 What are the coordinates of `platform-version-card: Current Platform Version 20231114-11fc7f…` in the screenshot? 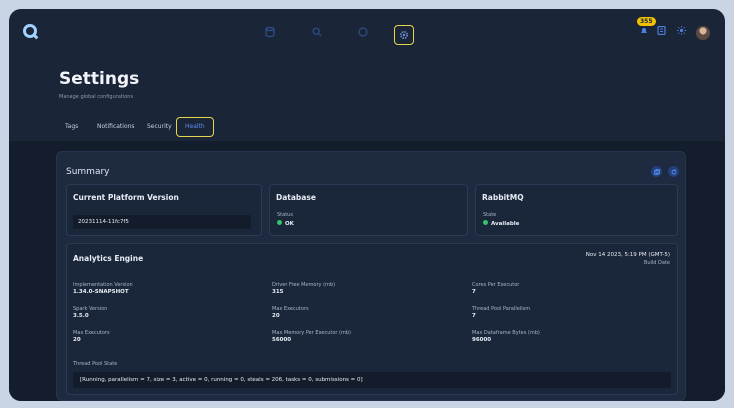 It's located at (164, 210).